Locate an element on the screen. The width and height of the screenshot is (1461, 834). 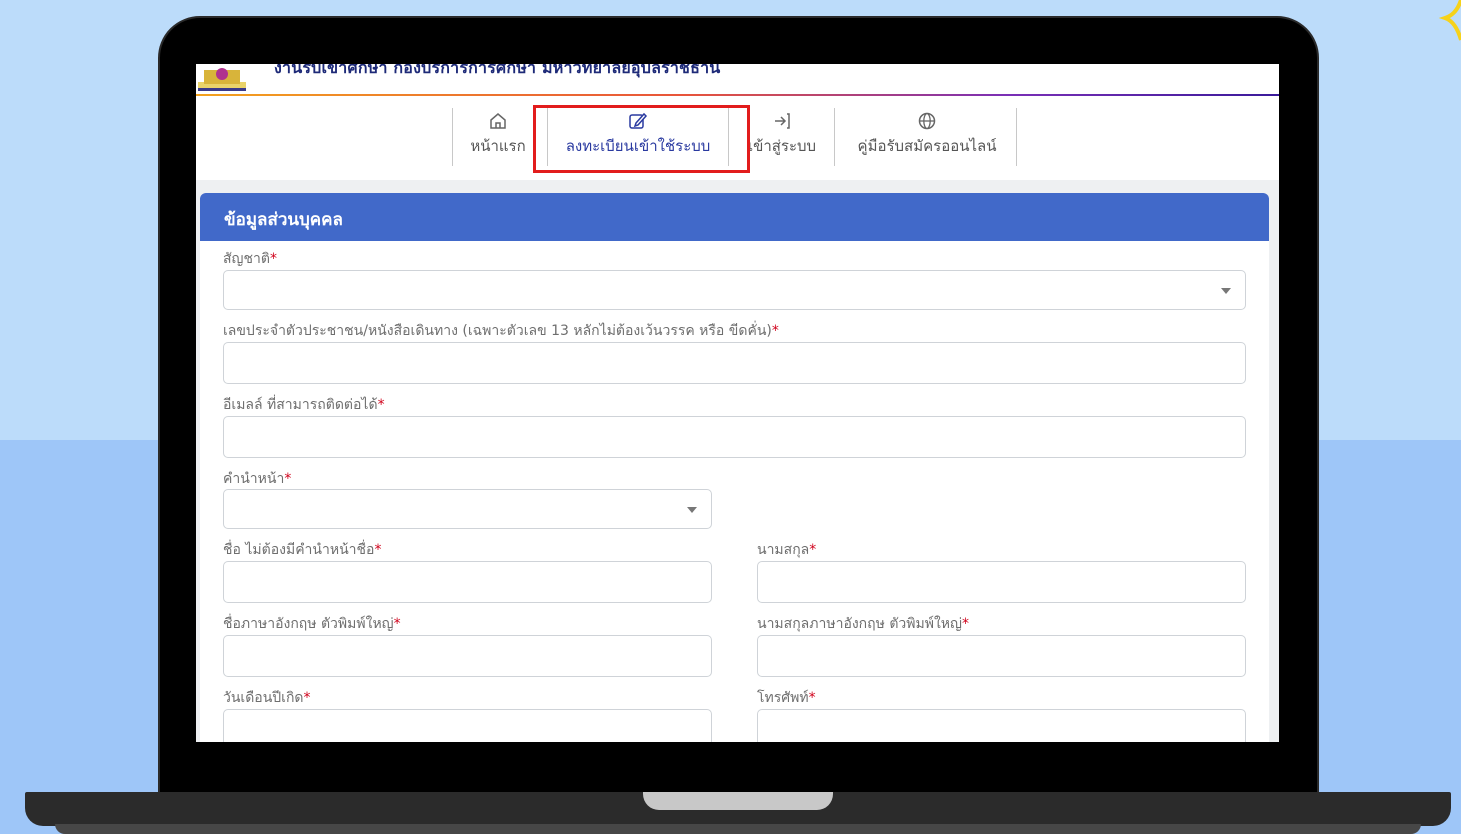
nationality-label: สัญชาติ* is located at coordinates (250, 259).